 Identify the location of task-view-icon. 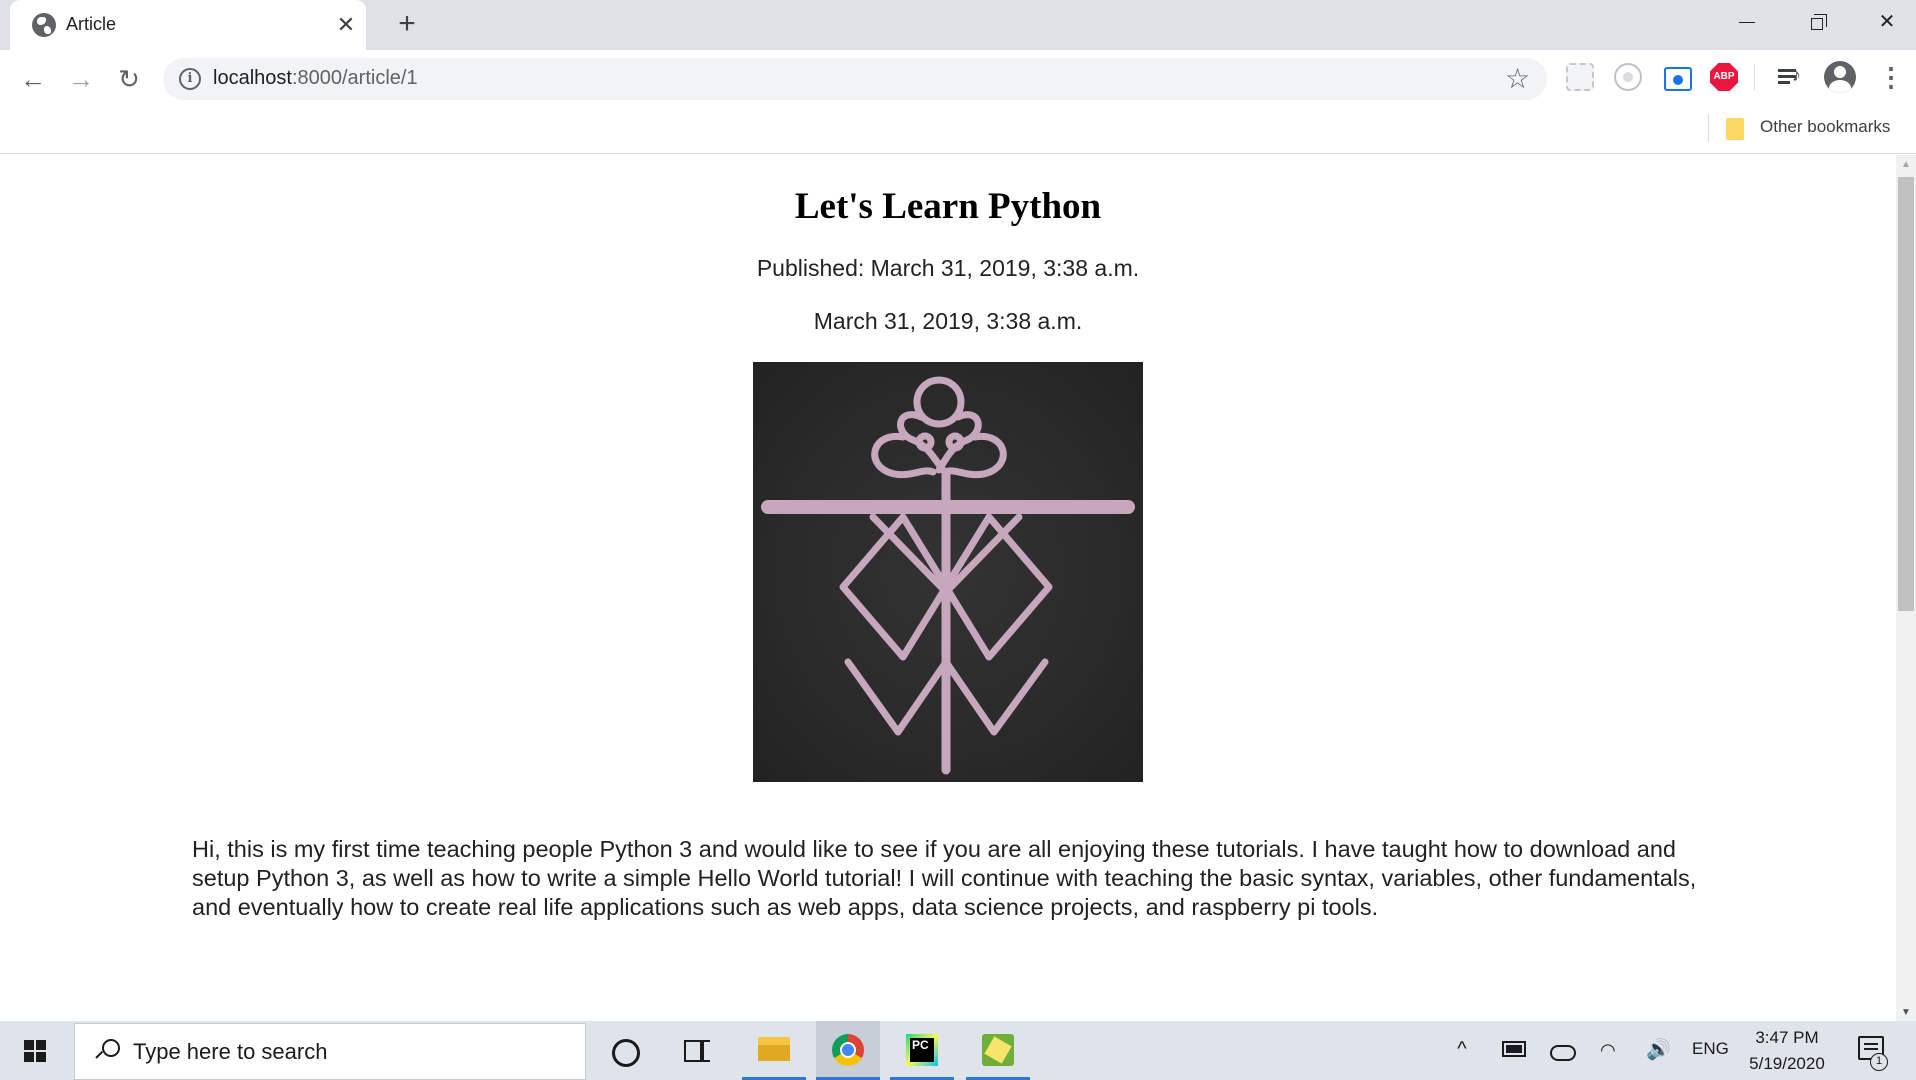
(696, 1050).